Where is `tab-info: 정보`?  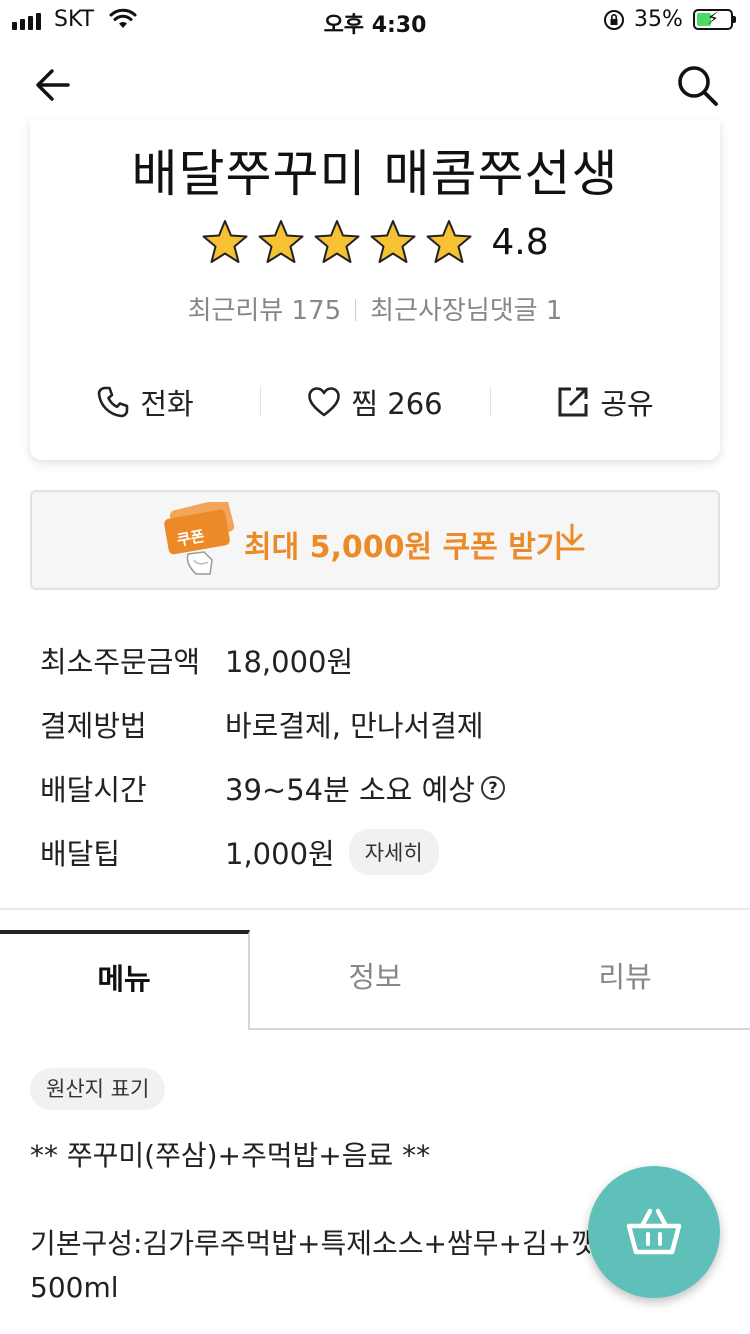
tab-info: 정보 is located at coordinates (375, 980).